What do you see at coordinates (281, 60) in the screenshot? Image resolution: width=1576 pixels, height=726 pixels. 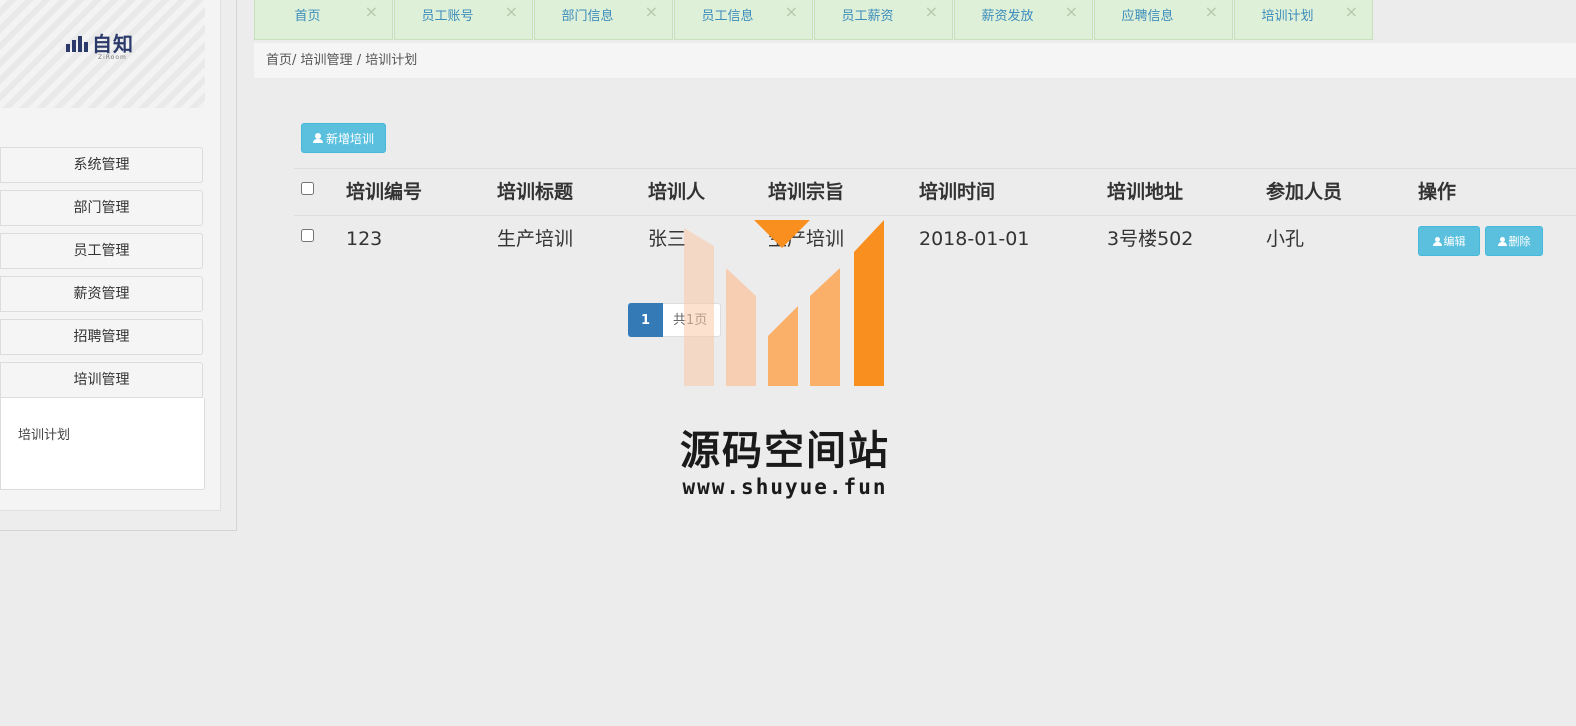 I see `breadcrumb-home: 首页/` at bounding box center [281, 60].